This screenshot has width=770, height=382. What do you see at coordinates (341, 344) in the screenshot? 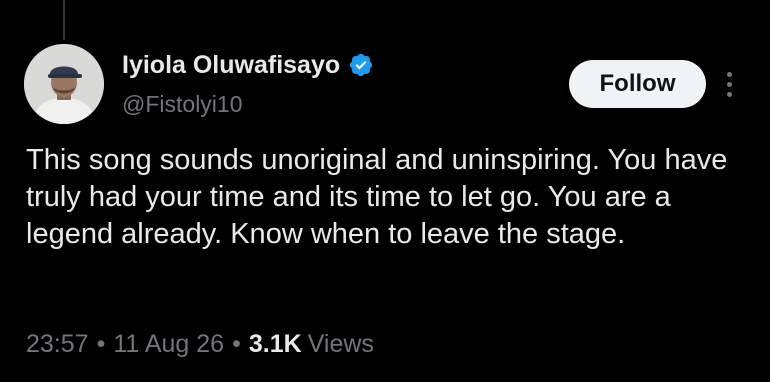
I see `views-label: Views` at bounding box center [341, 344].